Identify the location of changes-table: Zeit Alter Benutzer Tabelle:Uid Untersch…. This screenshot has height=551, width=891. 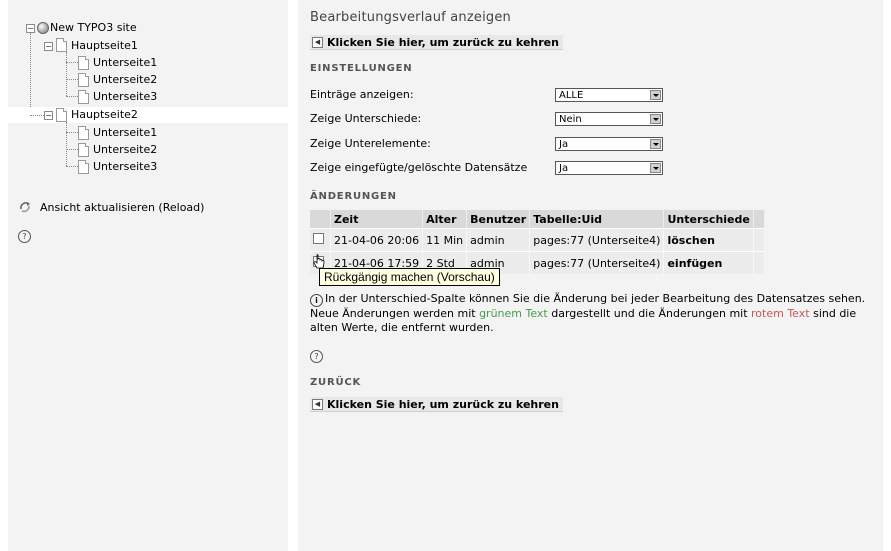
(537, 242).